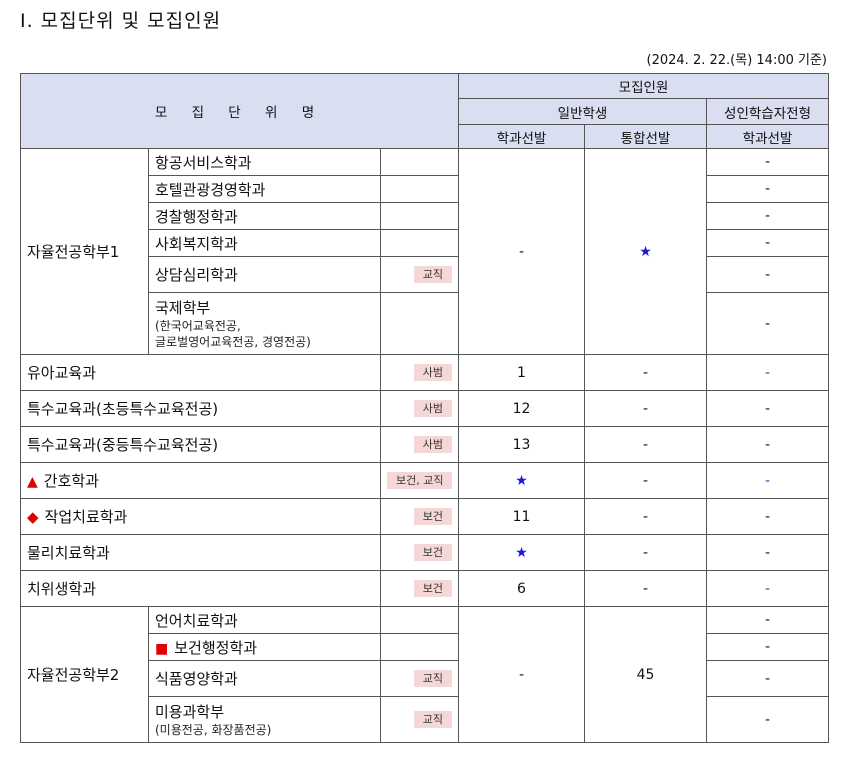  I want to click on dept-name: 사회복지학과, so click(264, 243).